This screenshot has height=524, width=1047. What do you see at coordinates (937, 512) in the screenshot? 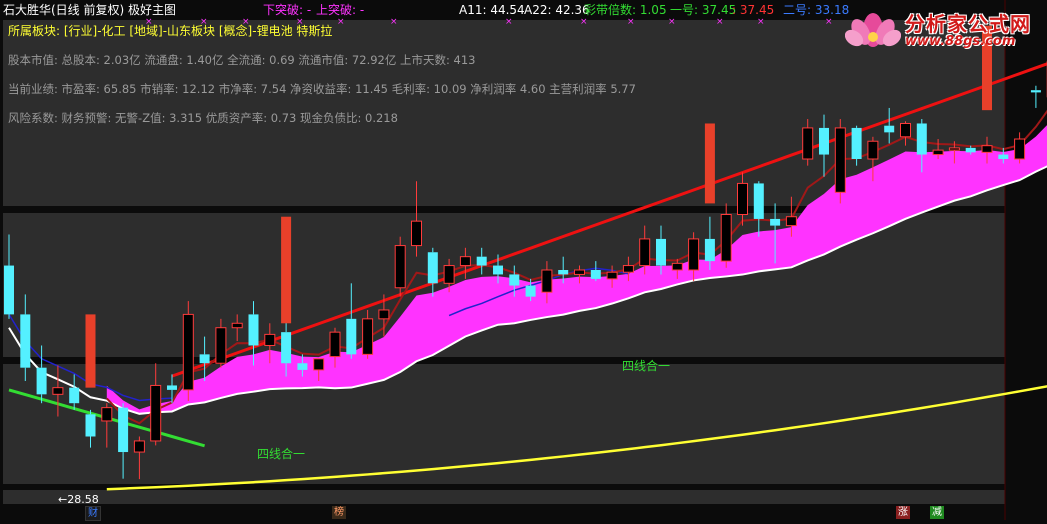
I see `badge-jian: 减` at bounding box center [937, 512].